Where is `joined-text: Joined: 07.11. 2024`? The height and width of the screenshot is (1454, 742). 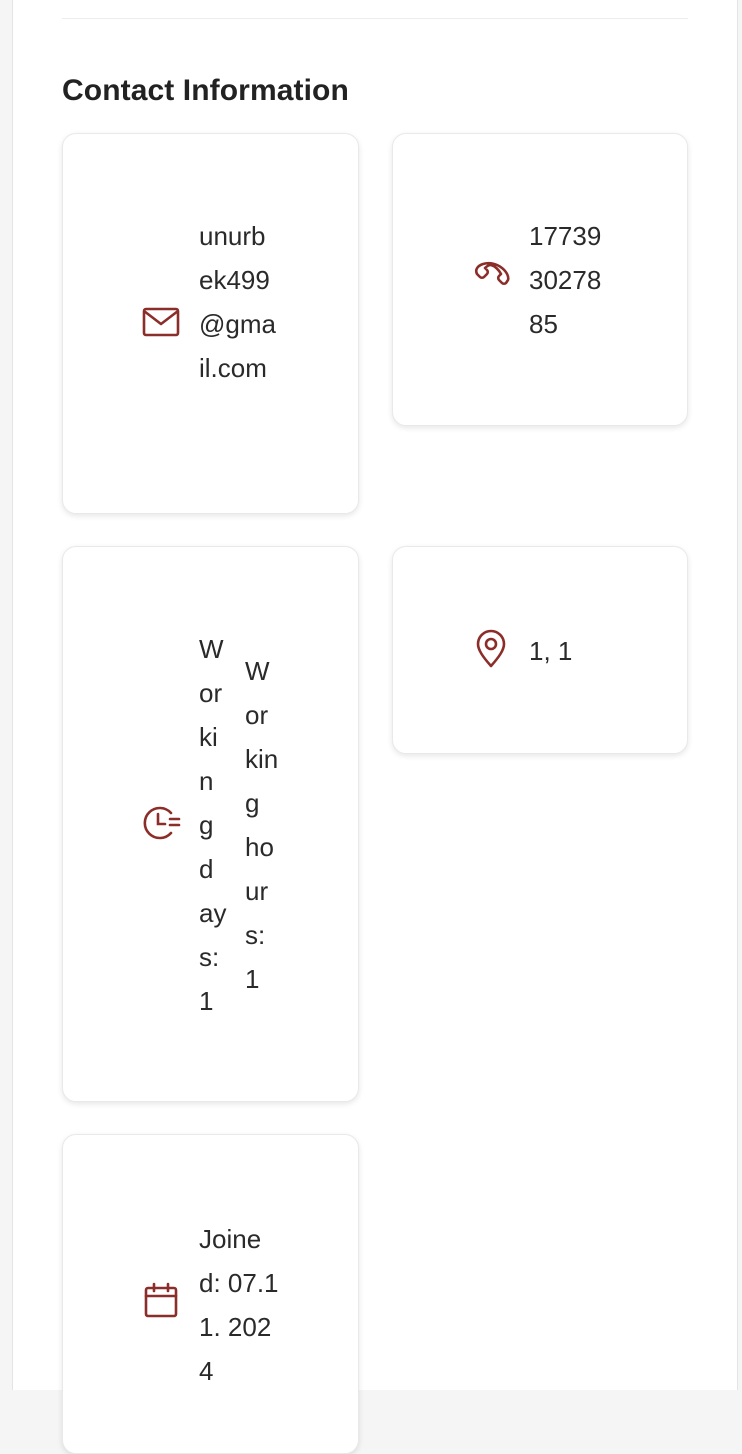
joined-text: Joined: 07.11. 2024 is located at coordinates (239, 1305).